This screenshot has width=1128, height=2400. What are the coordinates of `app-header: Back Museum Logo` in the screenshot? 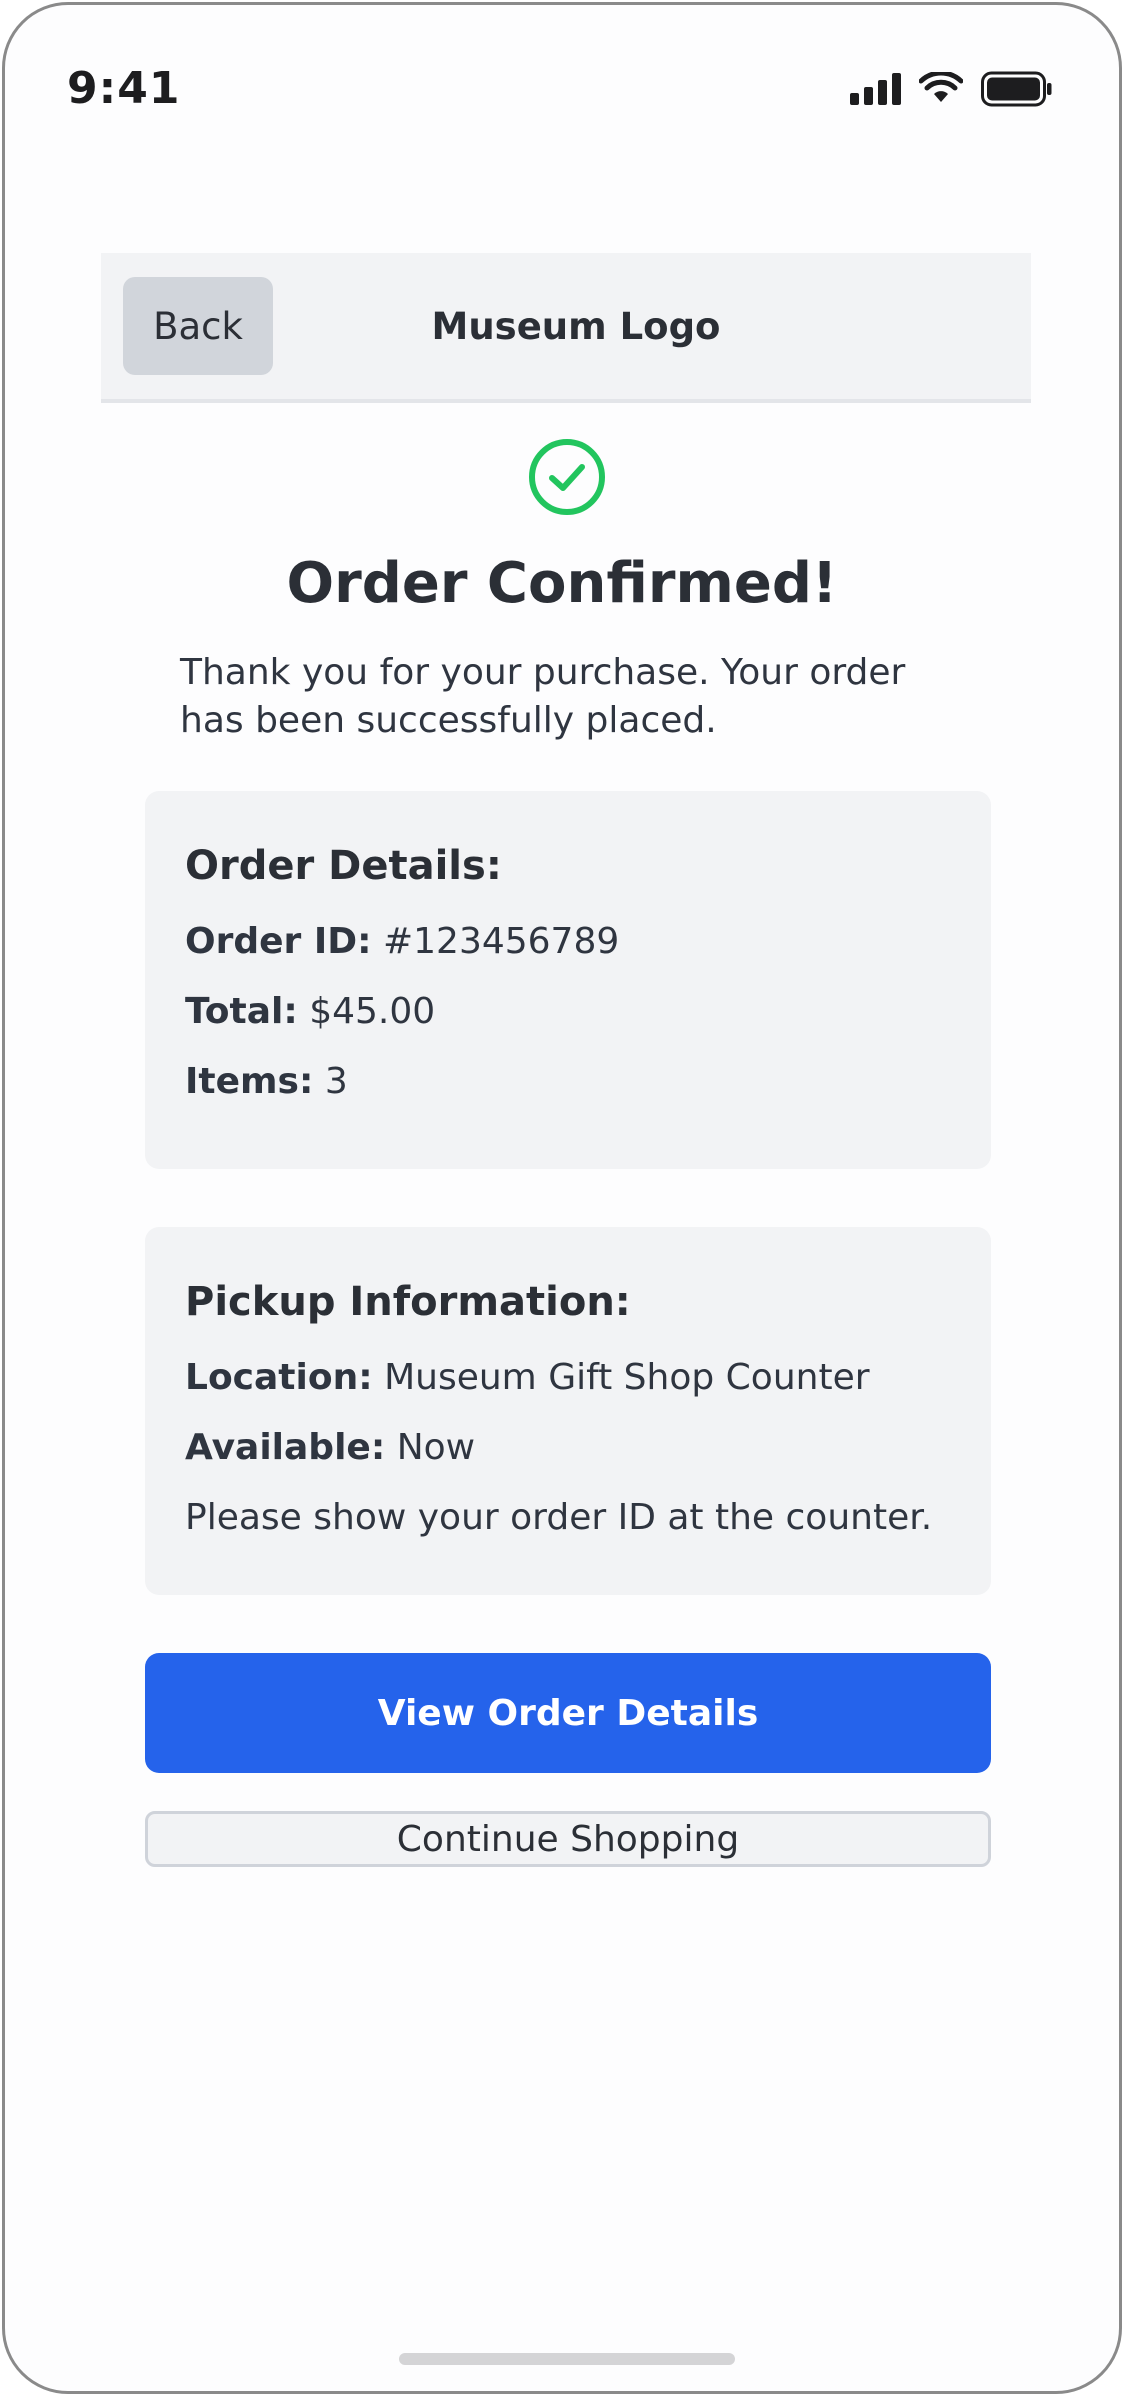 It's located at (566, 328).